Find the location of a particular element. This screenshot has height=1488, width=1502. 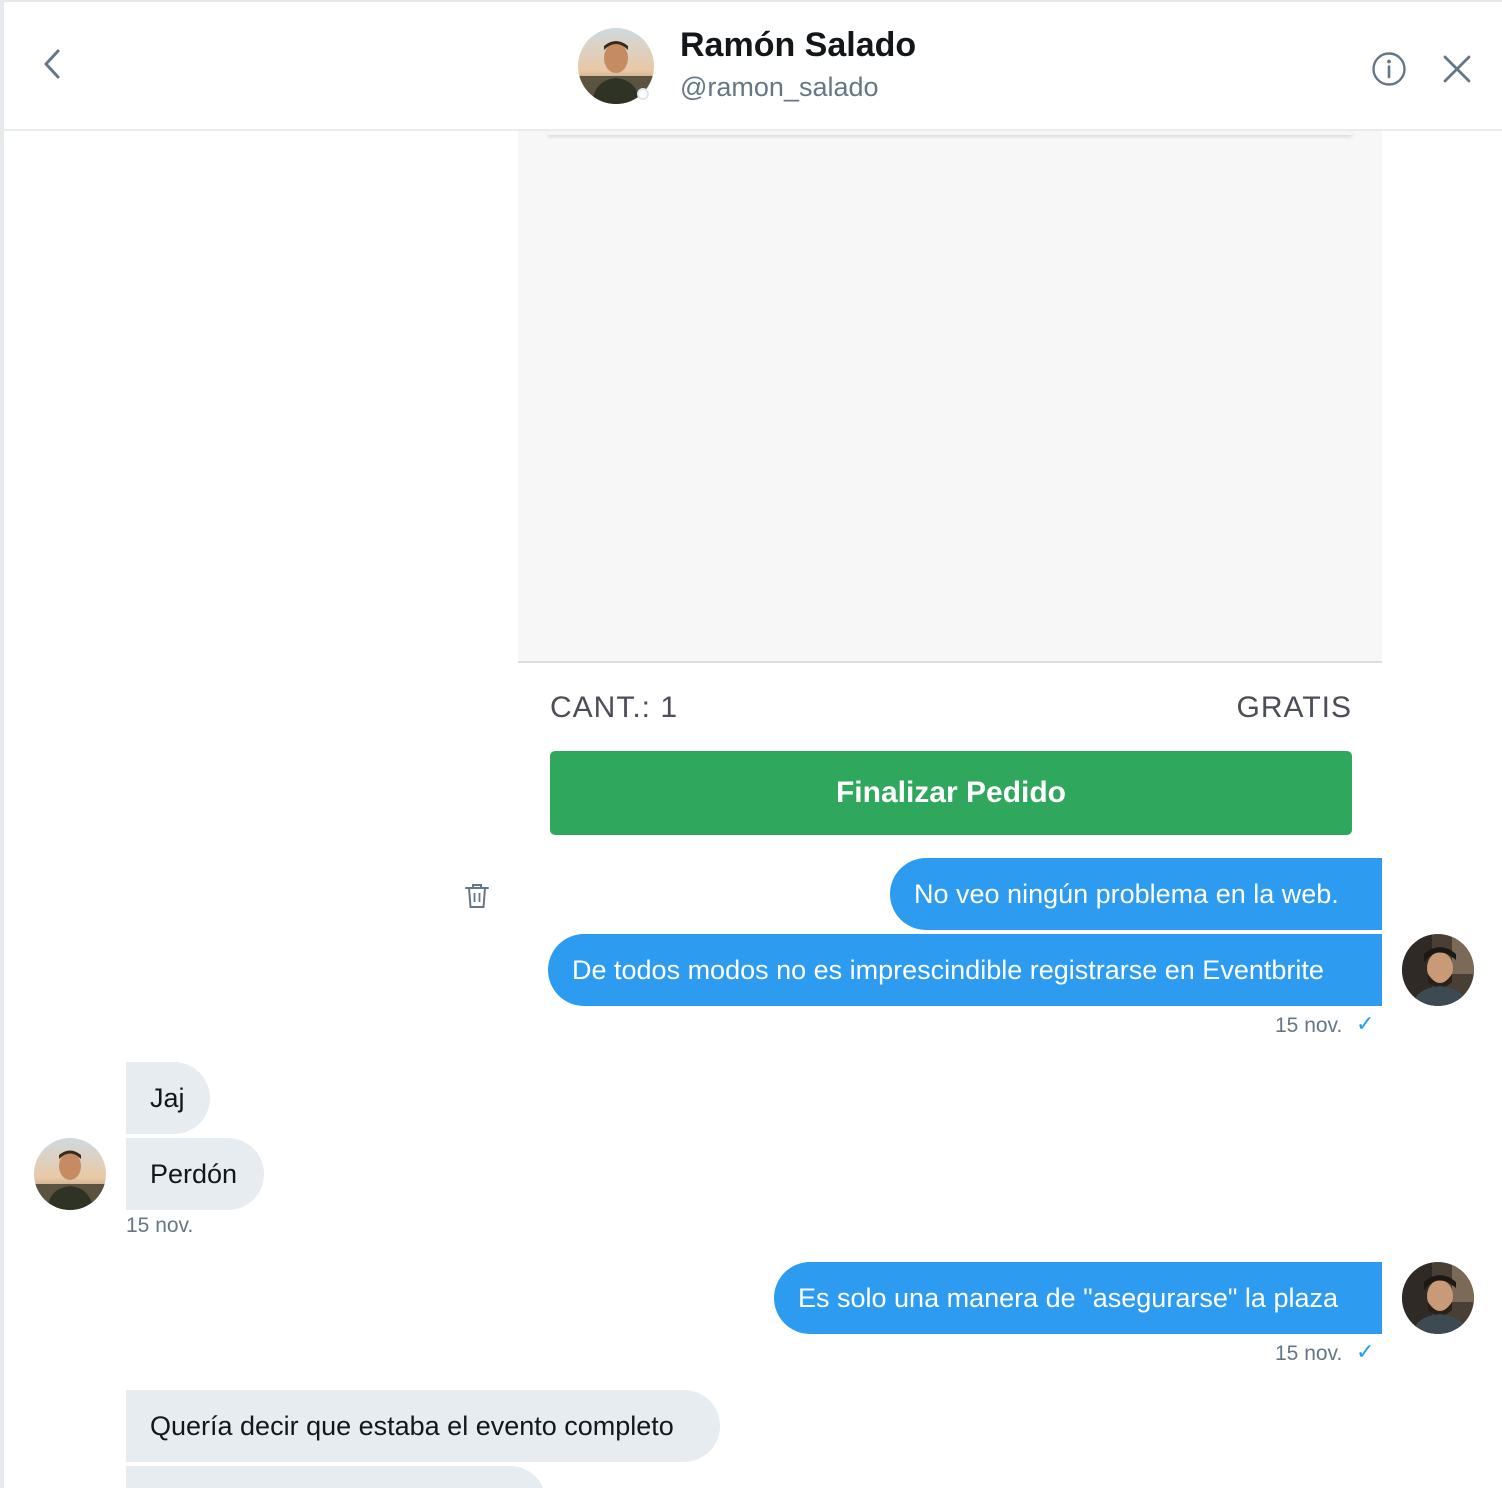

finish-order-button: Finalizar Pedido is located at coordinates (951, 793).